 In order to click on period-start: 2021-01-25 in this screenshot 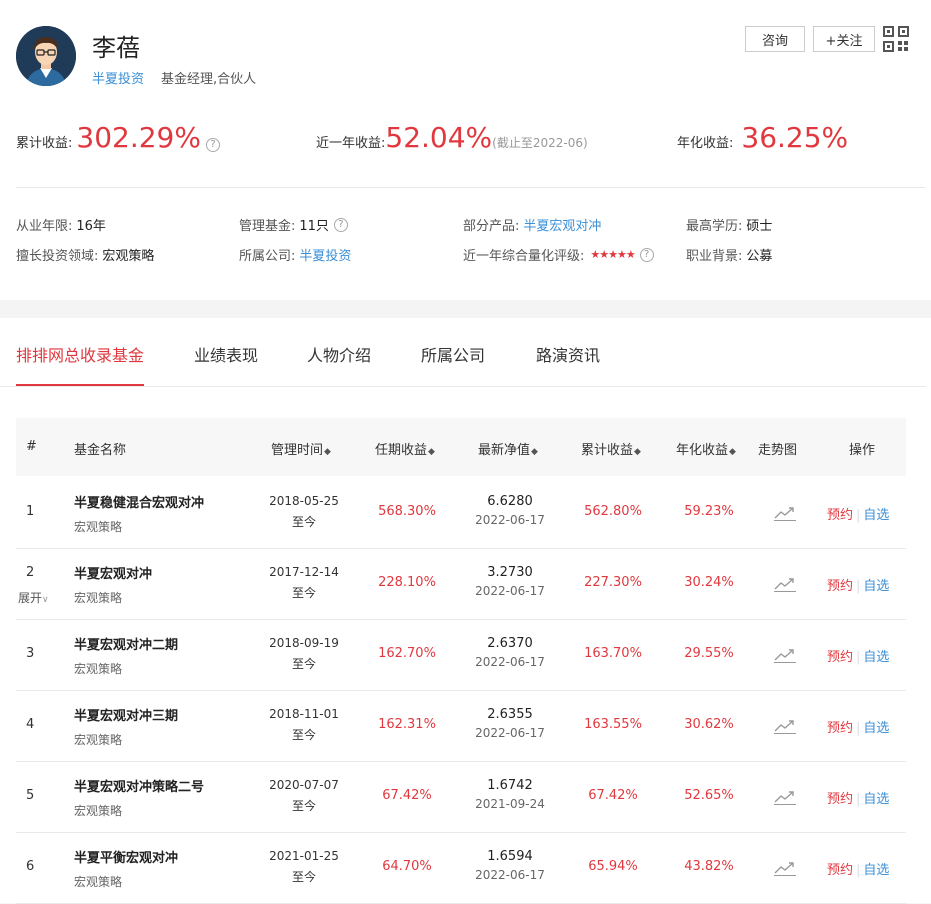, I will do `click(304, 856)`.